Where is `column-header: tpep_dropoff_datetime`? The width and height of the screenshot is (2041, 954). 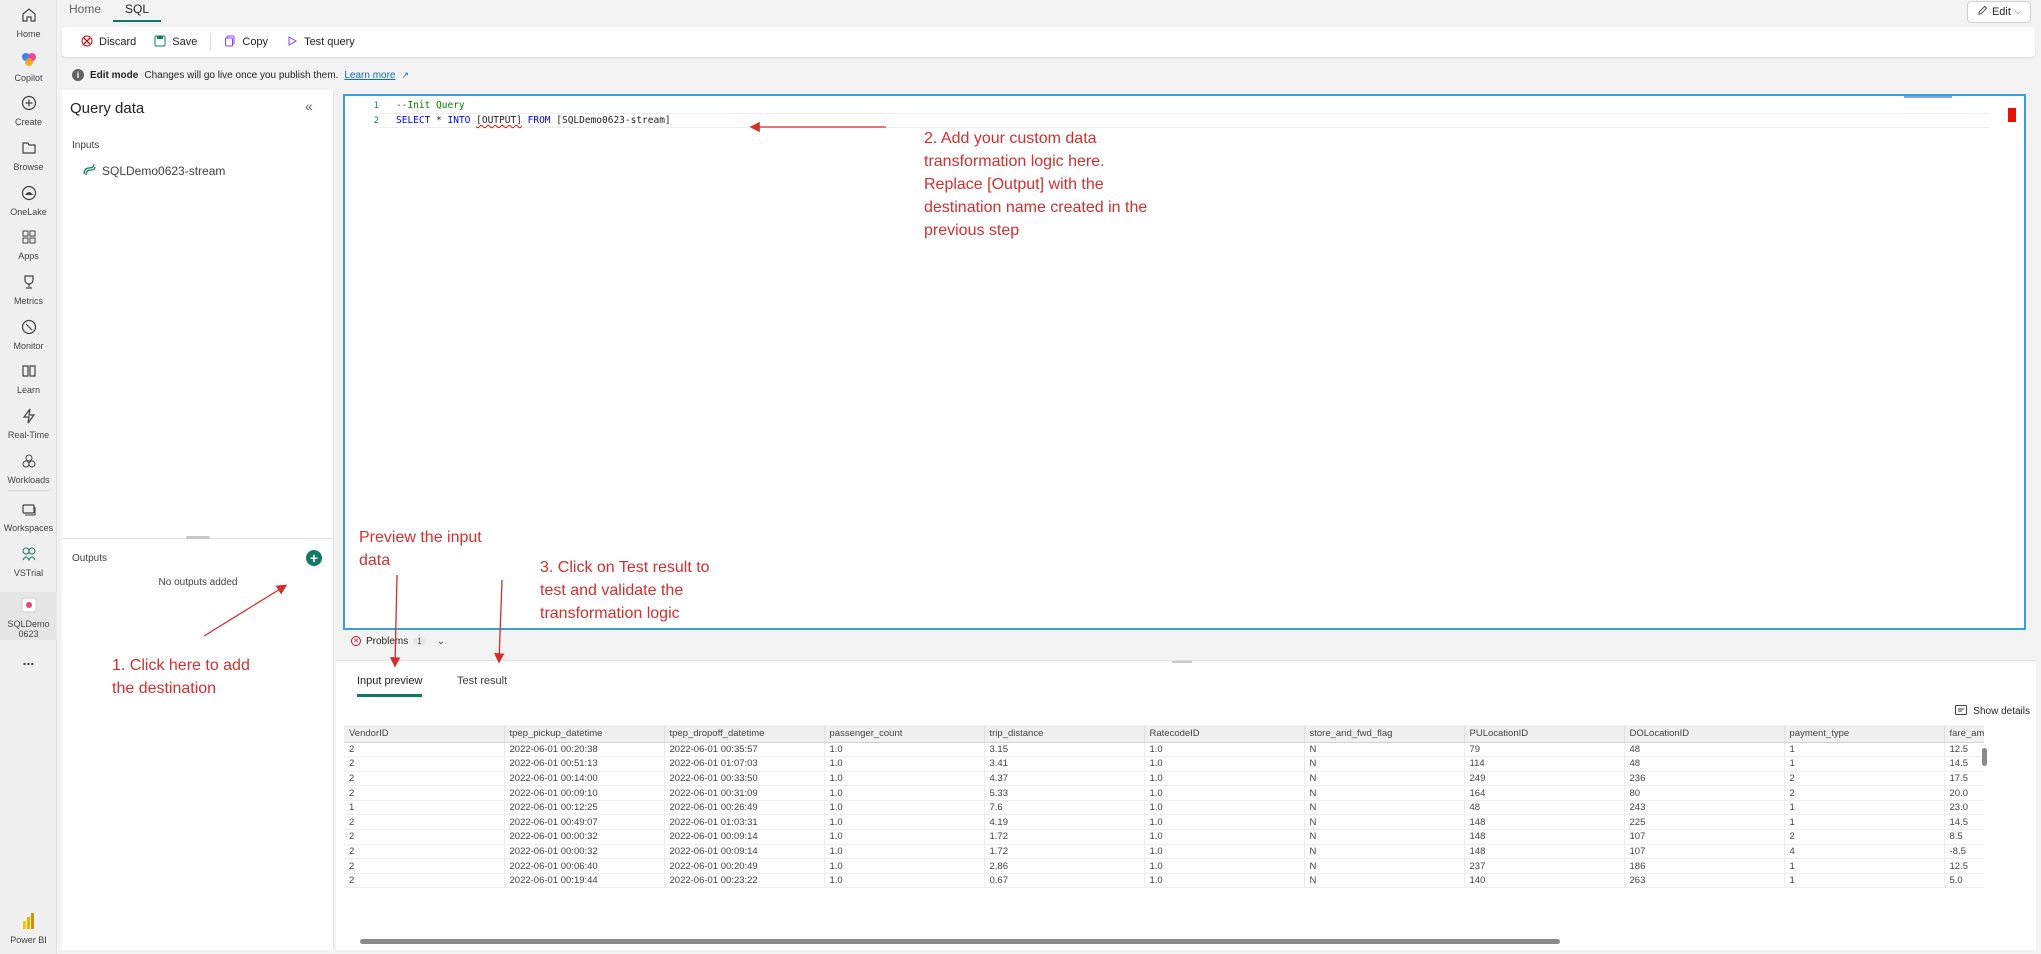 column-header: tpep_dropoff_datetime is located at coordinates (744, 734).